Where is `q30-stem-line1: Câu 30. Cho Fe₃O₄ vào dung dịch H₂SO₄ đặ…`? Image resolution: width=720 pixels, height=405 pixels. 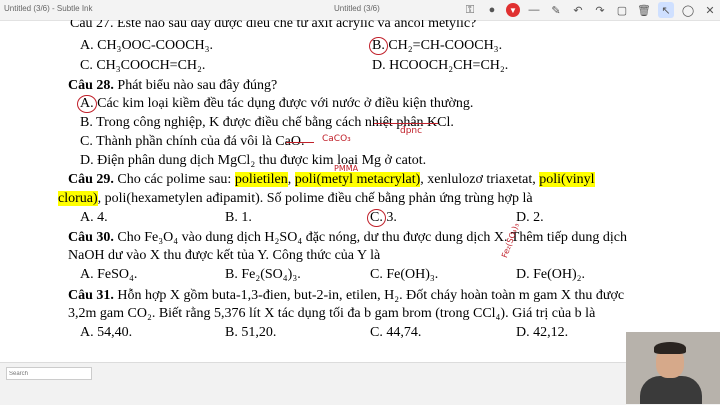
q30-stem-line1: Câu 30. Cho Fe₃O₄ vào dung dịch H₂SO₄ đặ… is located at coordinates (347, 238).